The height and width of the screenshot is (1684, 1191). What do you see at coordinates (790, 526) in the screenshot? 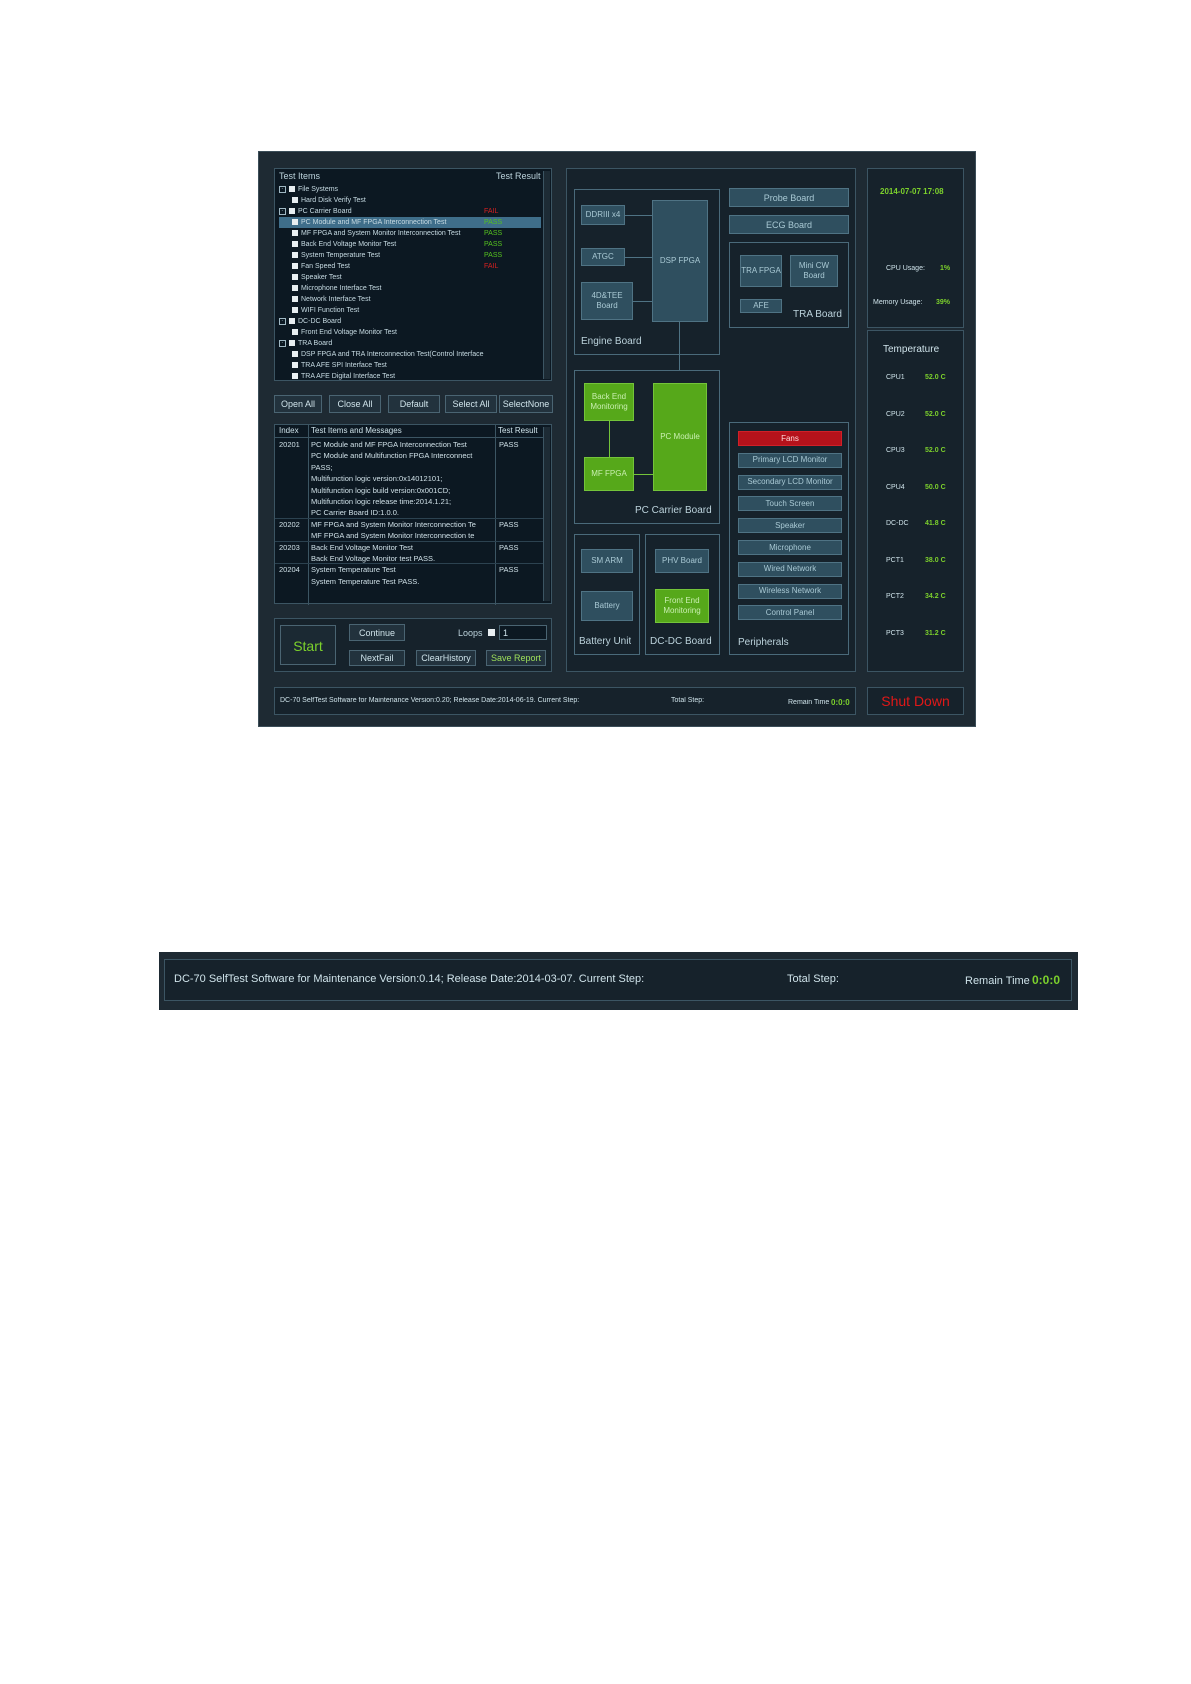
I see `peripheral-item: Speaker` at bounding box center [790, 526].